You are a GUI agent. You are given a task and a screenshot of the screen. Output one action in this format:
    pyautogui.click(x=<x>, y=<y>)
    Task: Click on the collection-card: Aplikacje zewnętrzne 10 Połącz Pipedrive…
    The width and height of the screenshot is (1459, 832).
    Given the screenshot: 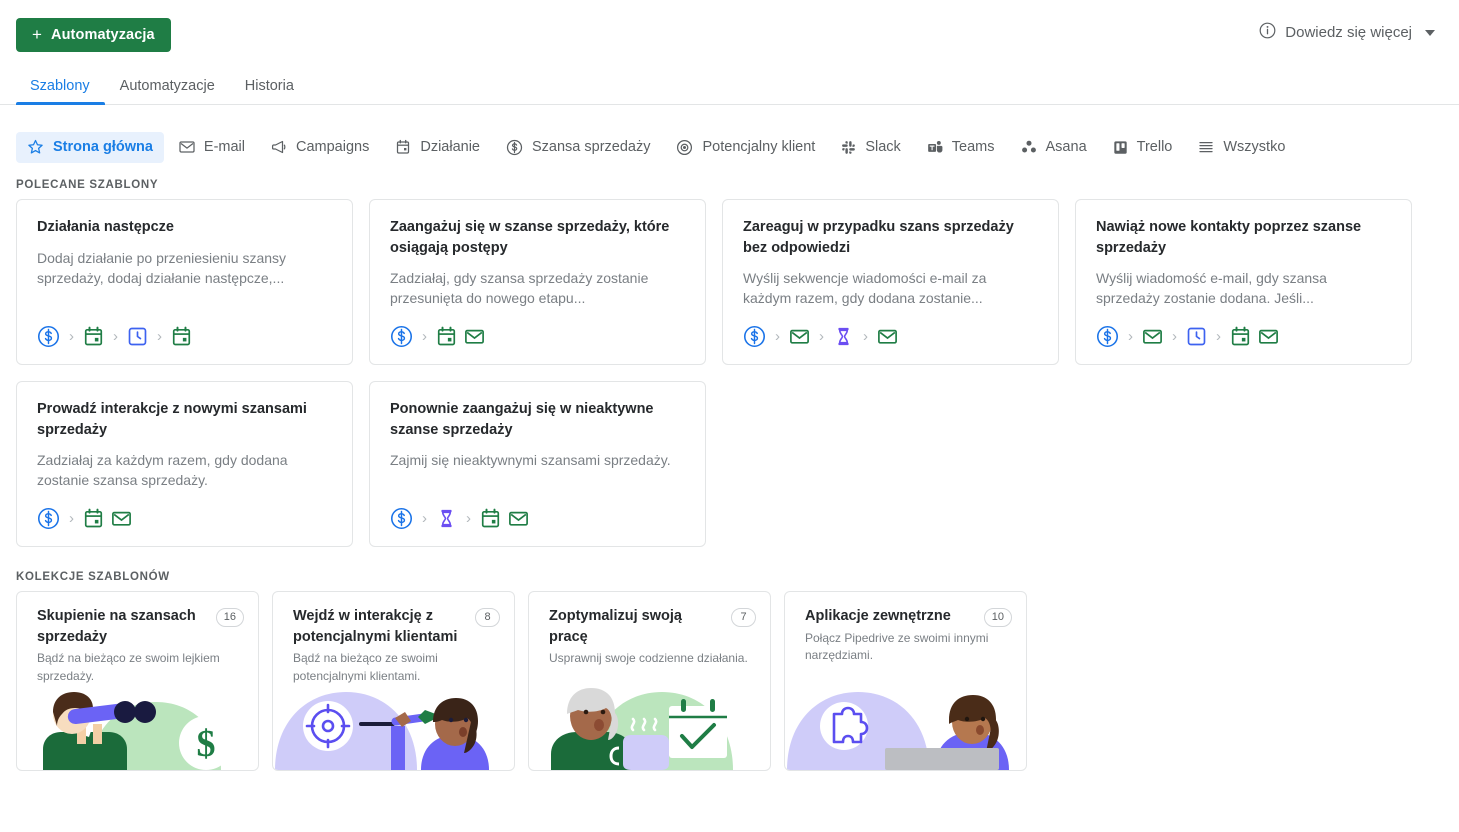 What is the action you would take?
    pyautogui.click(x=905, y=681)
    